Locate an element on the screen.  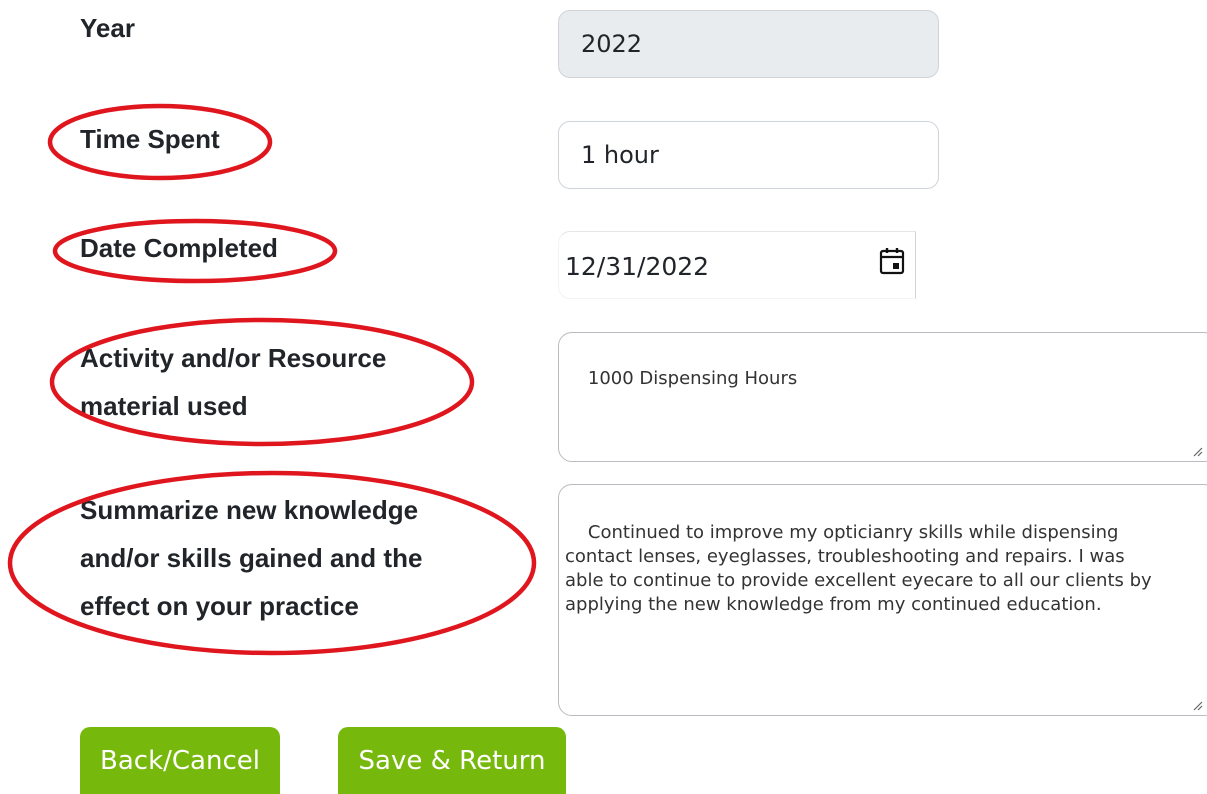
calendar-icon is located at coordinates (892, 261).